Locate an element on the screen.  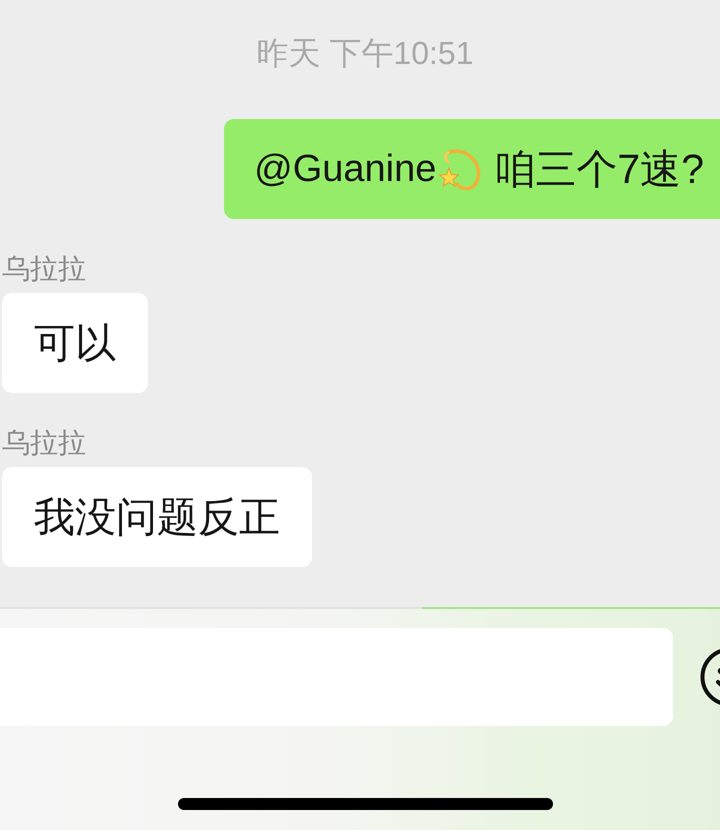
message-text: 我没问题反正 is located at coordinates (157, 517).